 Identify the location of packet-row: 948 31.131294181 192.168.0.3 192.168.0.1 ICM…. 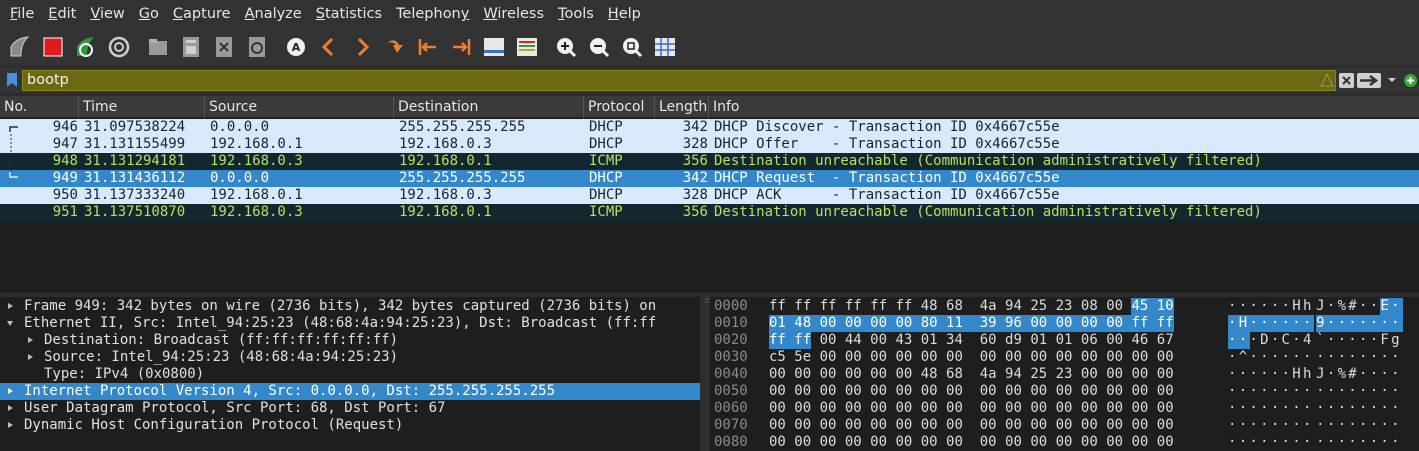
(709, 161).